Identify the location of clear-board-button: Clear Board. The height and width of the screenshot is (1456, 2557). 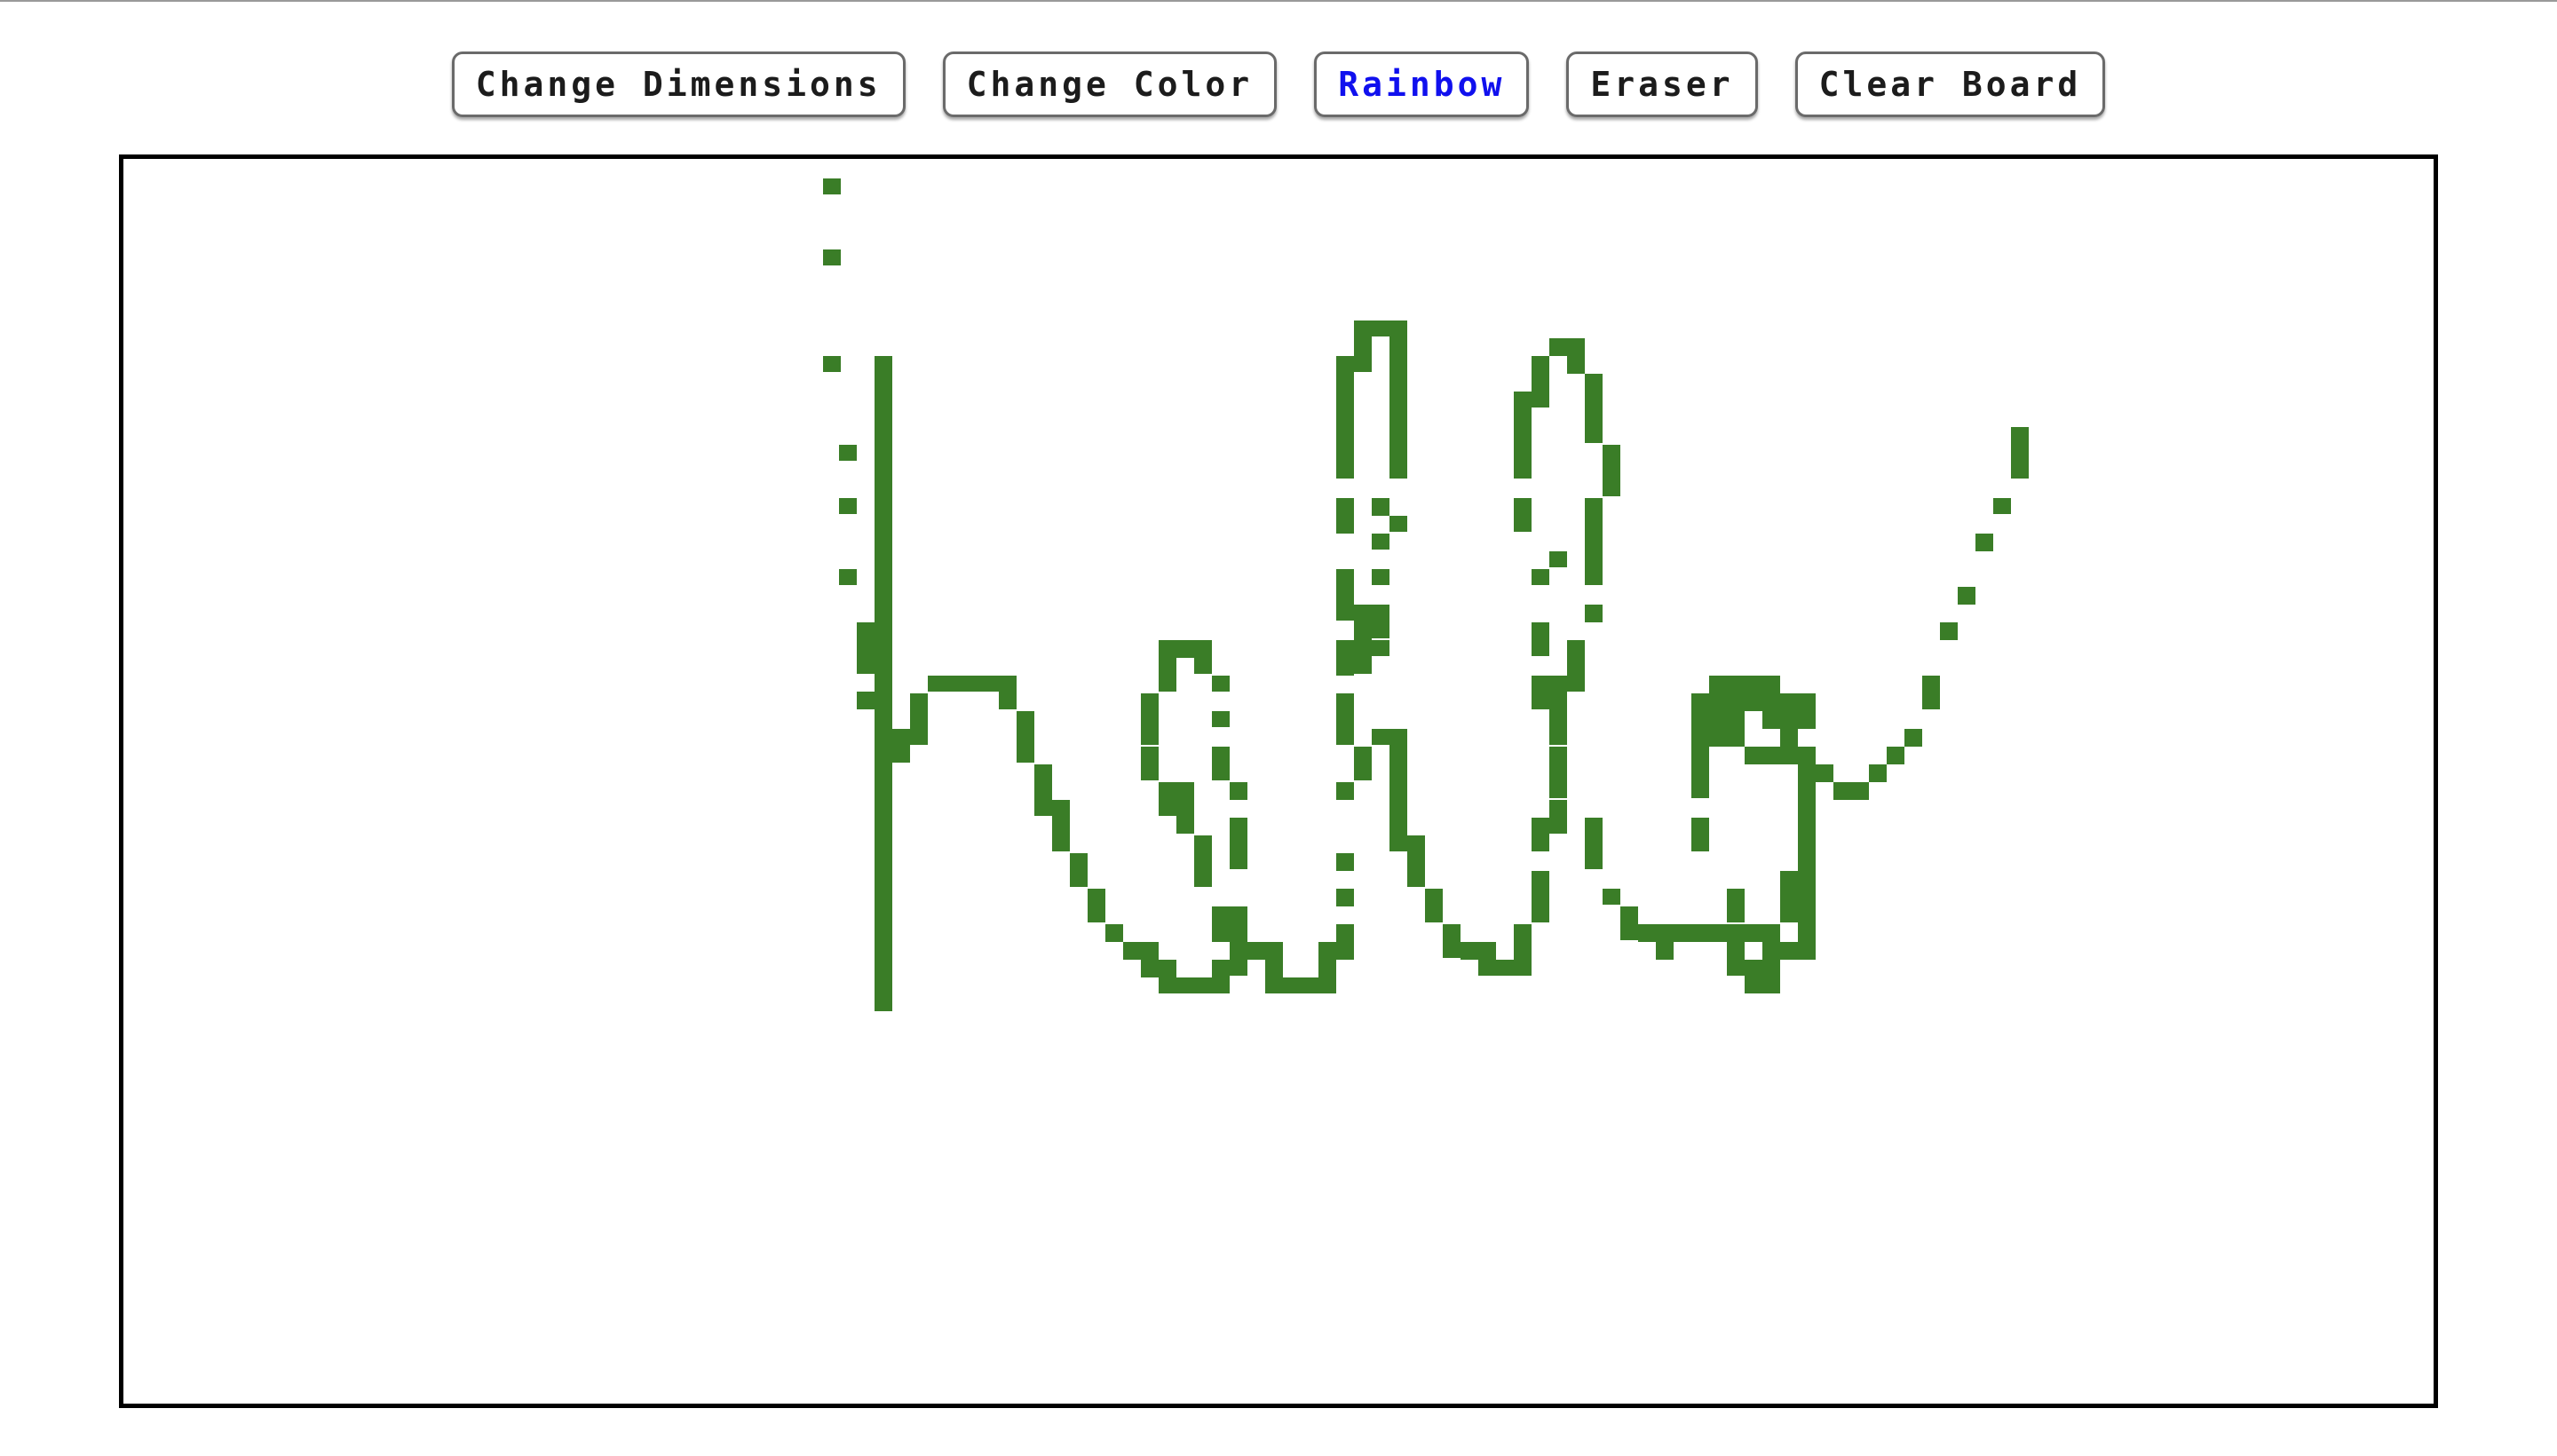
(1950, 84).